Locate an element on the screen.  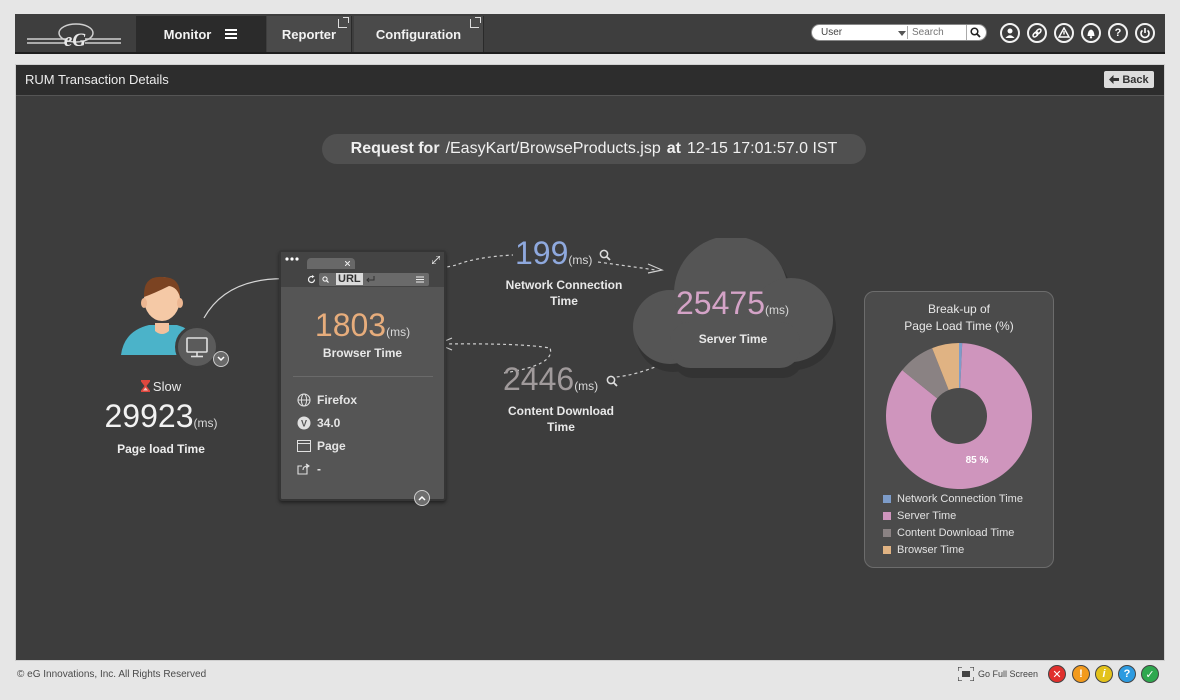
download-value: 2446 is located at coordinates (539, 379).